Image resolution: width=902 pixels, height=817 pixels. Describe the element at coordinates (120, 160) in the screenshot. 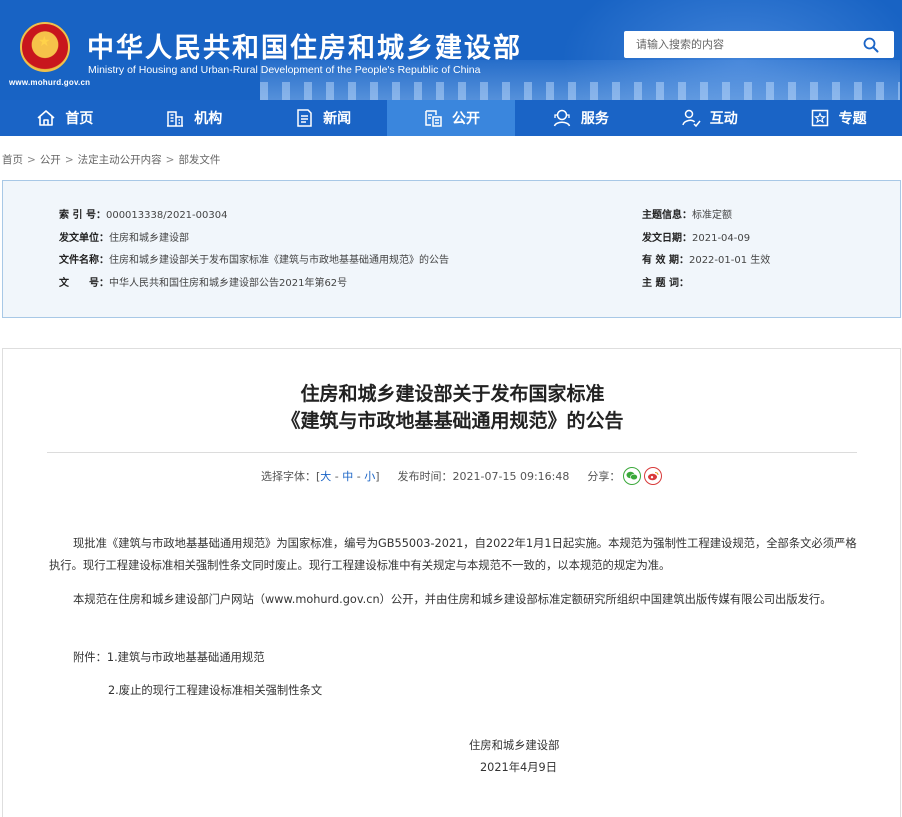

I see `breadcrumb-statutory: 法定主动公开内容` at that location.